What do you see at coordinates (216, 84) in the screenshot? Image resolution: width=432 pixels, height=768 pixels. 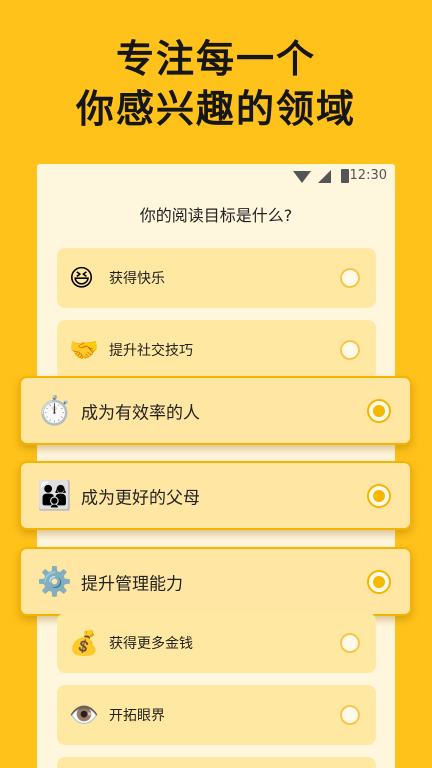 I see `headline: 专注每一个 你感兴趣的领域` at bounding box center [216, 84].